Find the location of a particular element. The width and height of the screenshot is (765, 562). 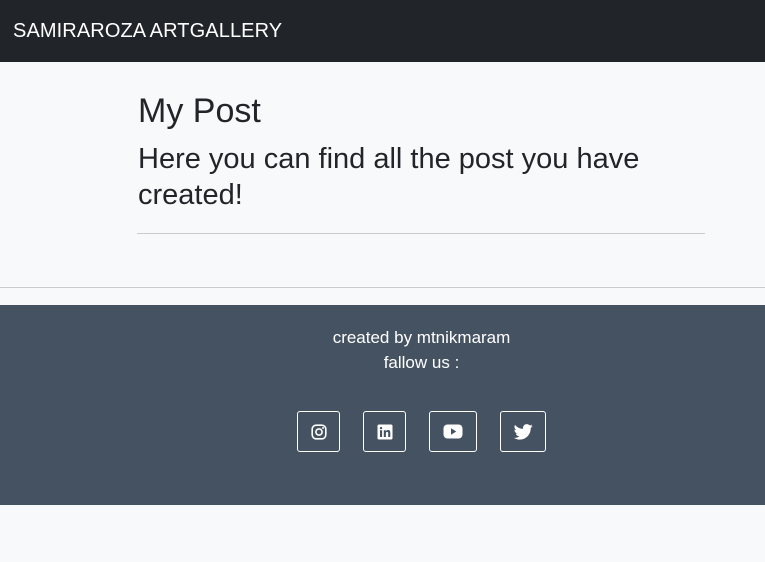

youtube-icon is located at coordinates (453, 431).